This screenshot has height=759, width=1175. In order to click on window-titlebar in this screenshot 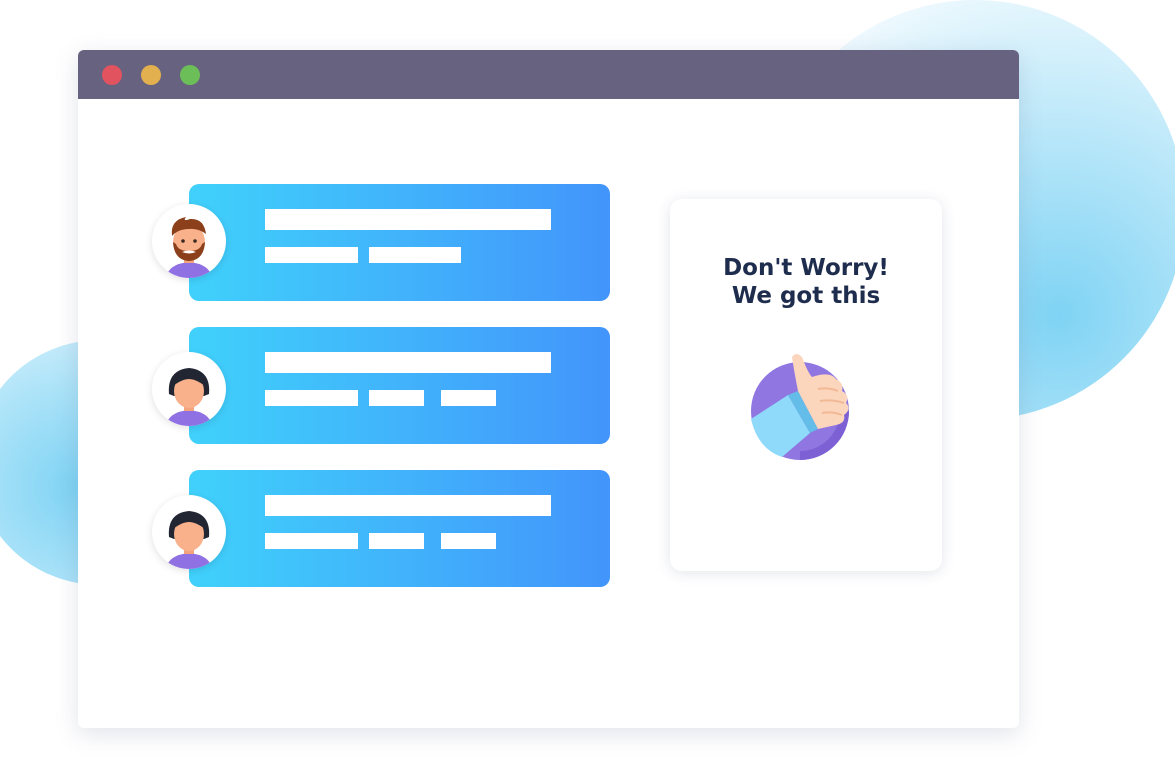, I will do `click(548, 74)`.